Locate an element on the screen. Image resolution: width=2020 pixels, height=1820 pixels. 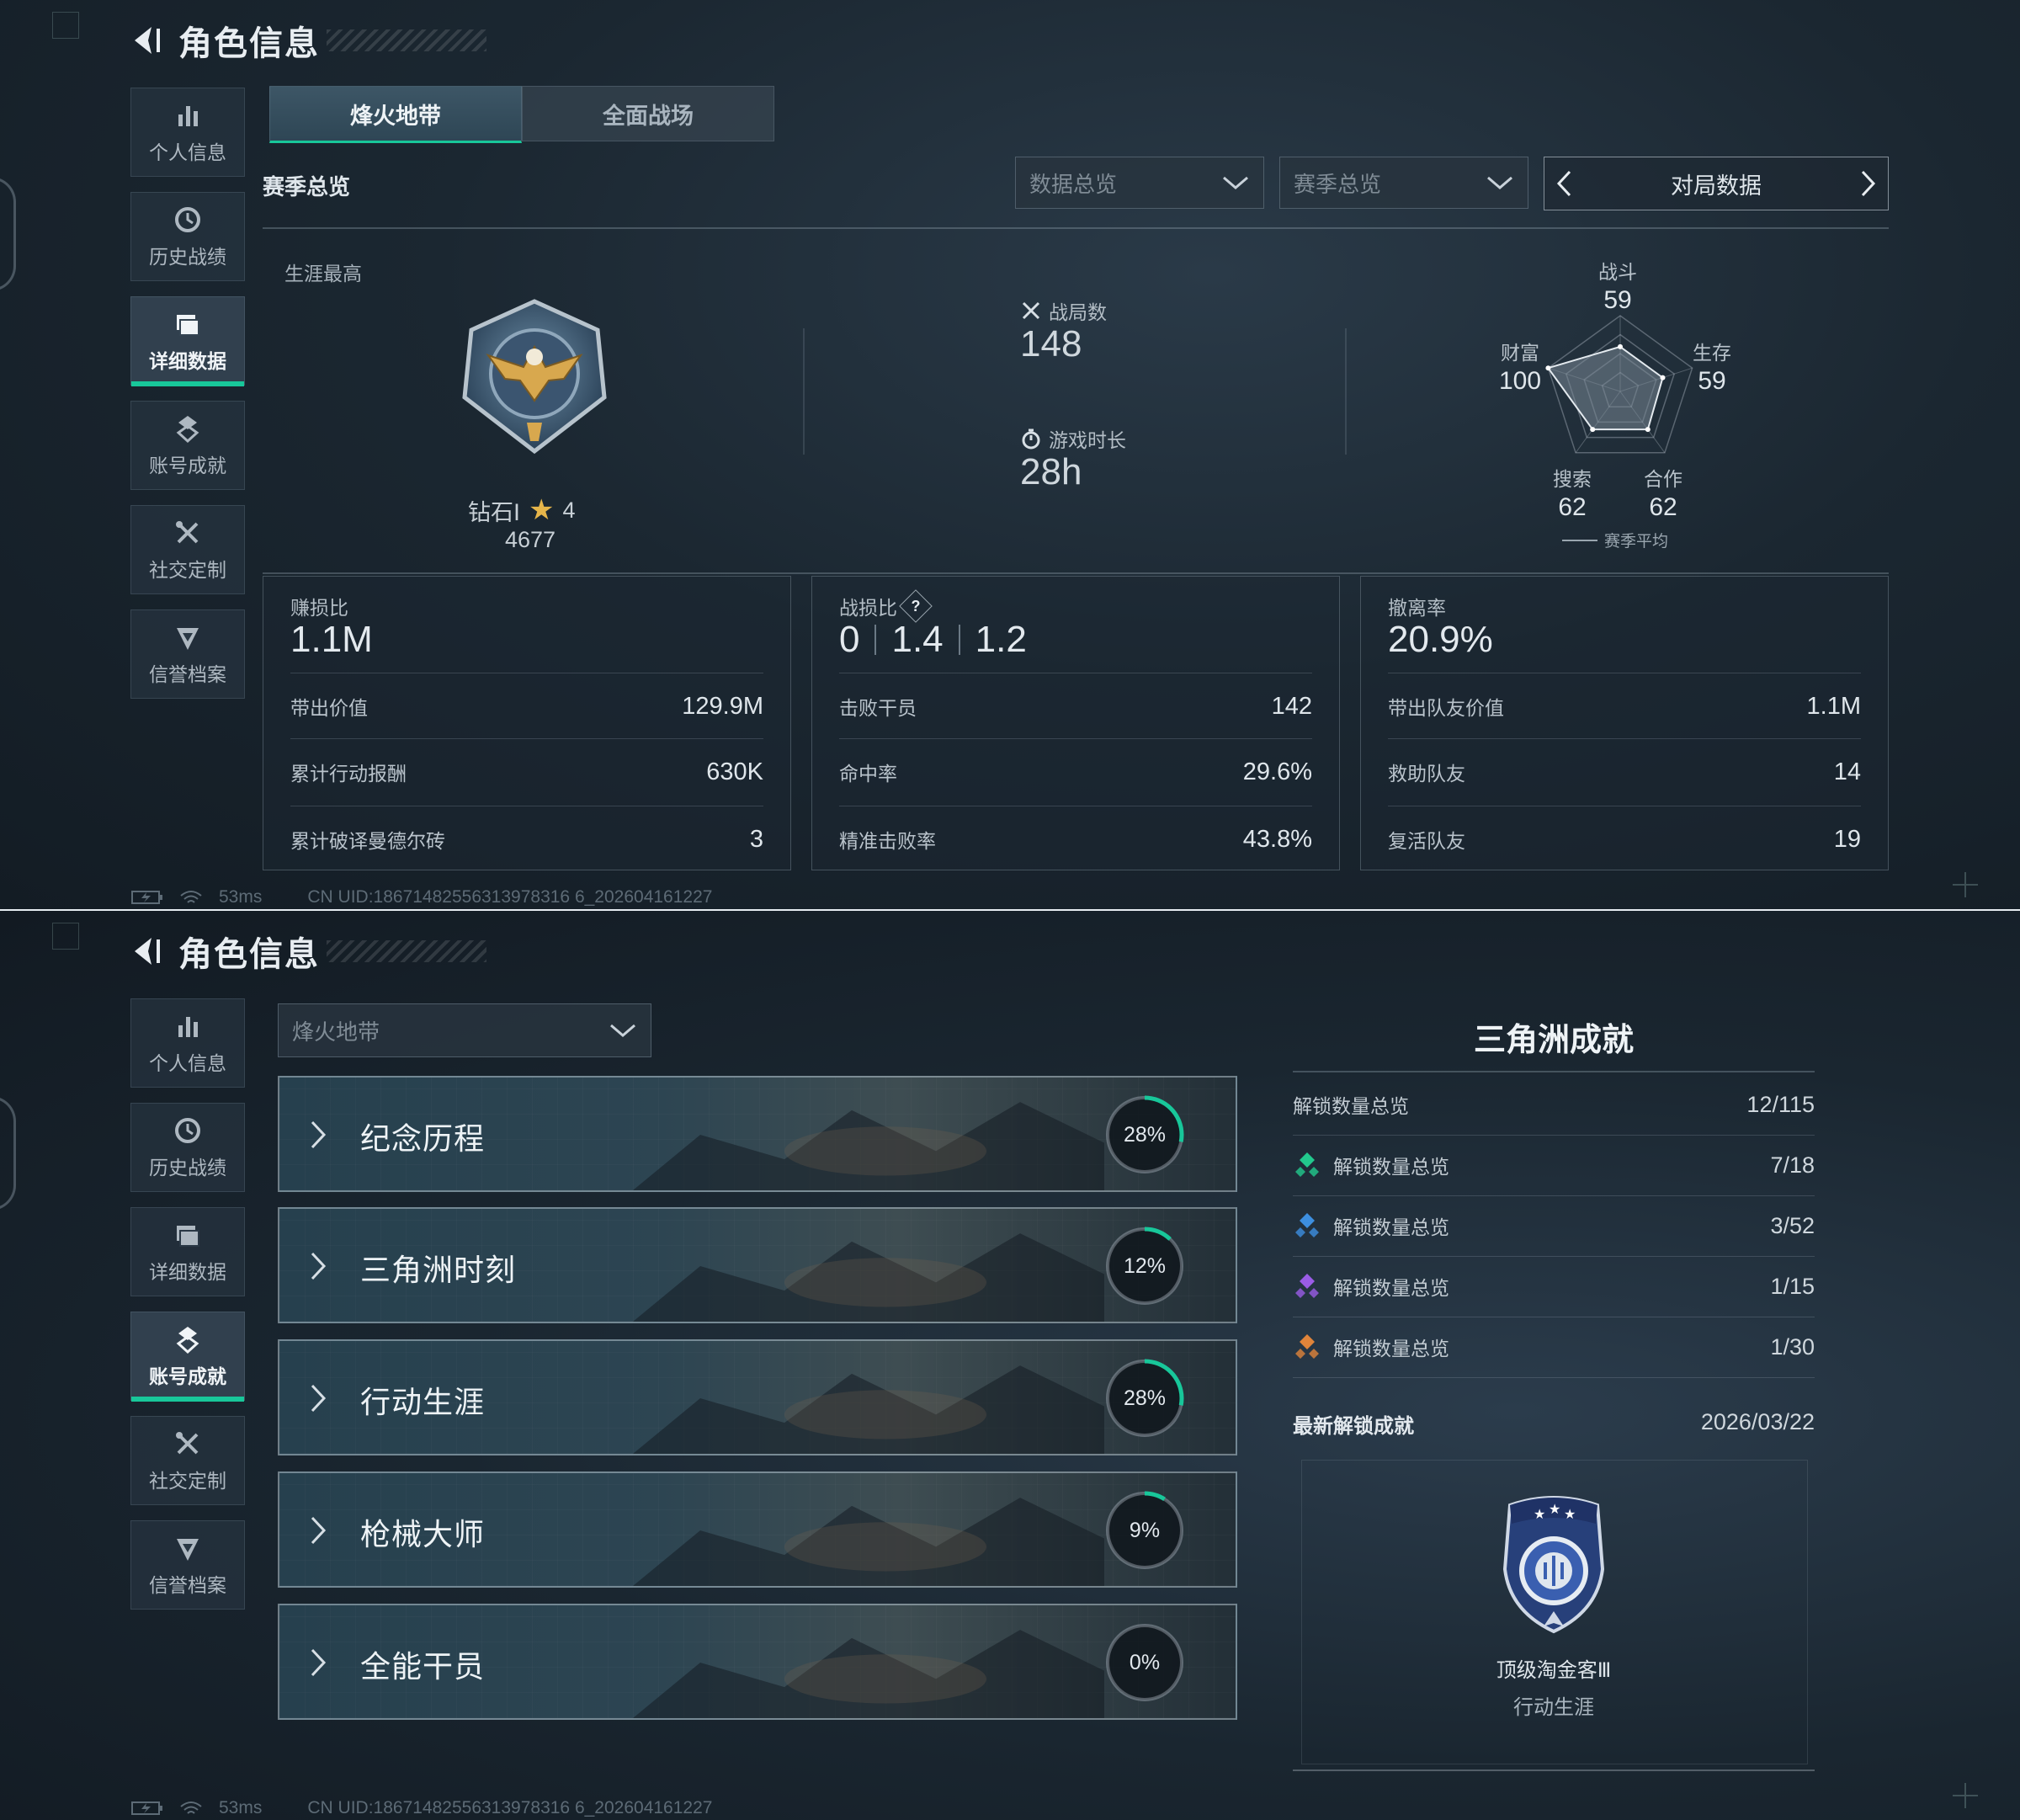
playtime-value: 28h is located at coordinates (1051, 471).